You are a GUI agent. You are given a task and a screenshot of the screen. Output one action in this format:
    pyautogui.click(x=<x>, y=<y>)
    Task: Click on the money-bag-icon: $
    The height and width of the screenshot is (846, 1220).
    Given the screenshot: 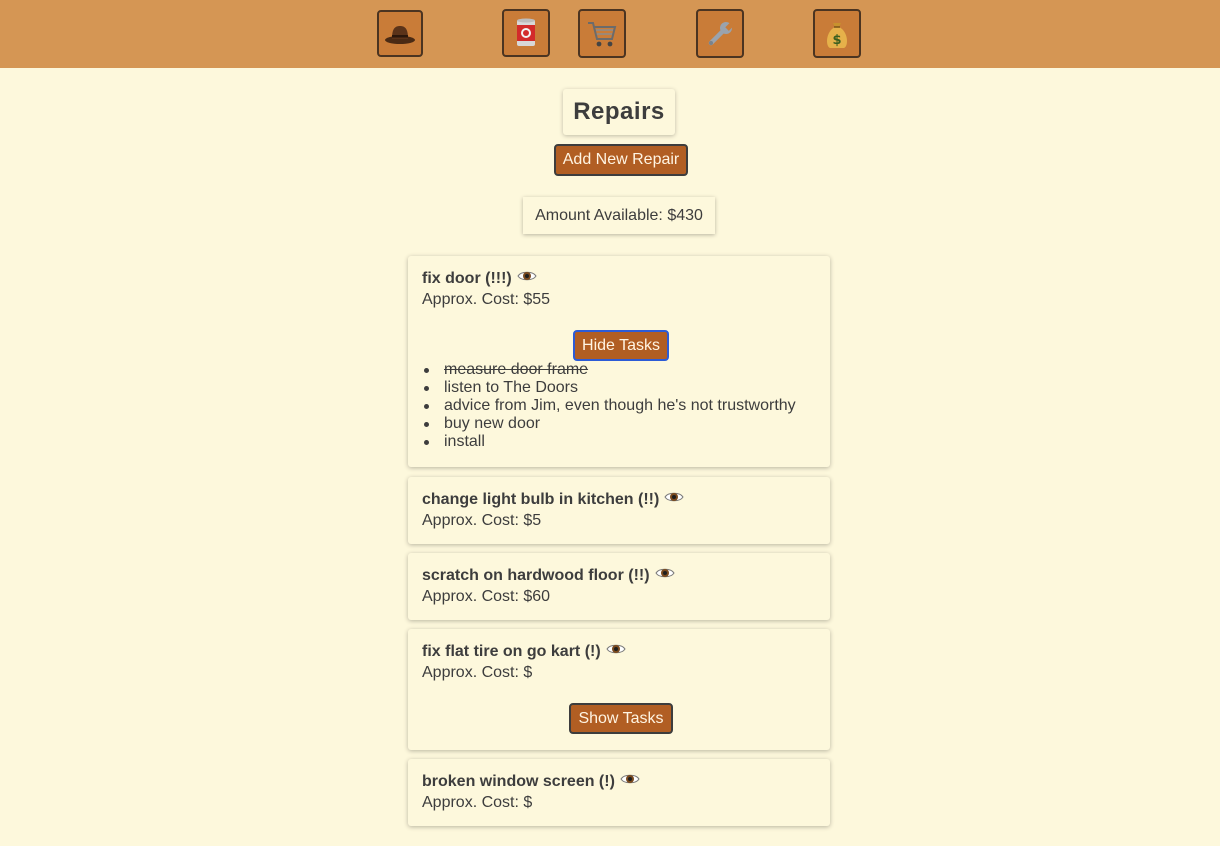 What is the action you would take?
    pyautogui.click(x=837, y=33)
    